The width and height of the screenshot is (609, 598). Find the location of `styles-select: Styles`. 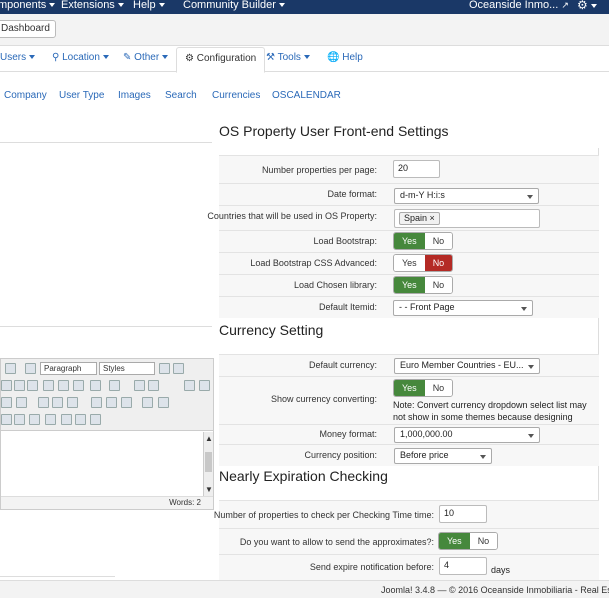

styles-select: Styles is located at coordinates (127, 368).